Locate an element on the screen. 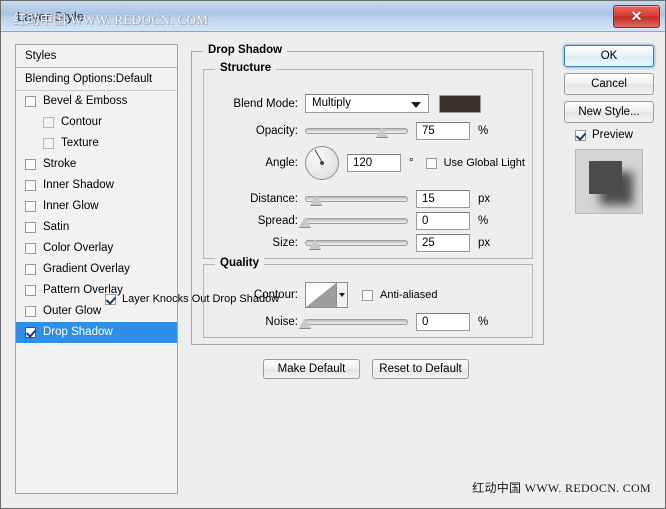 This screenshot has height=509, width=666. spread-slider-thumb is located at coordinates (305, 222).